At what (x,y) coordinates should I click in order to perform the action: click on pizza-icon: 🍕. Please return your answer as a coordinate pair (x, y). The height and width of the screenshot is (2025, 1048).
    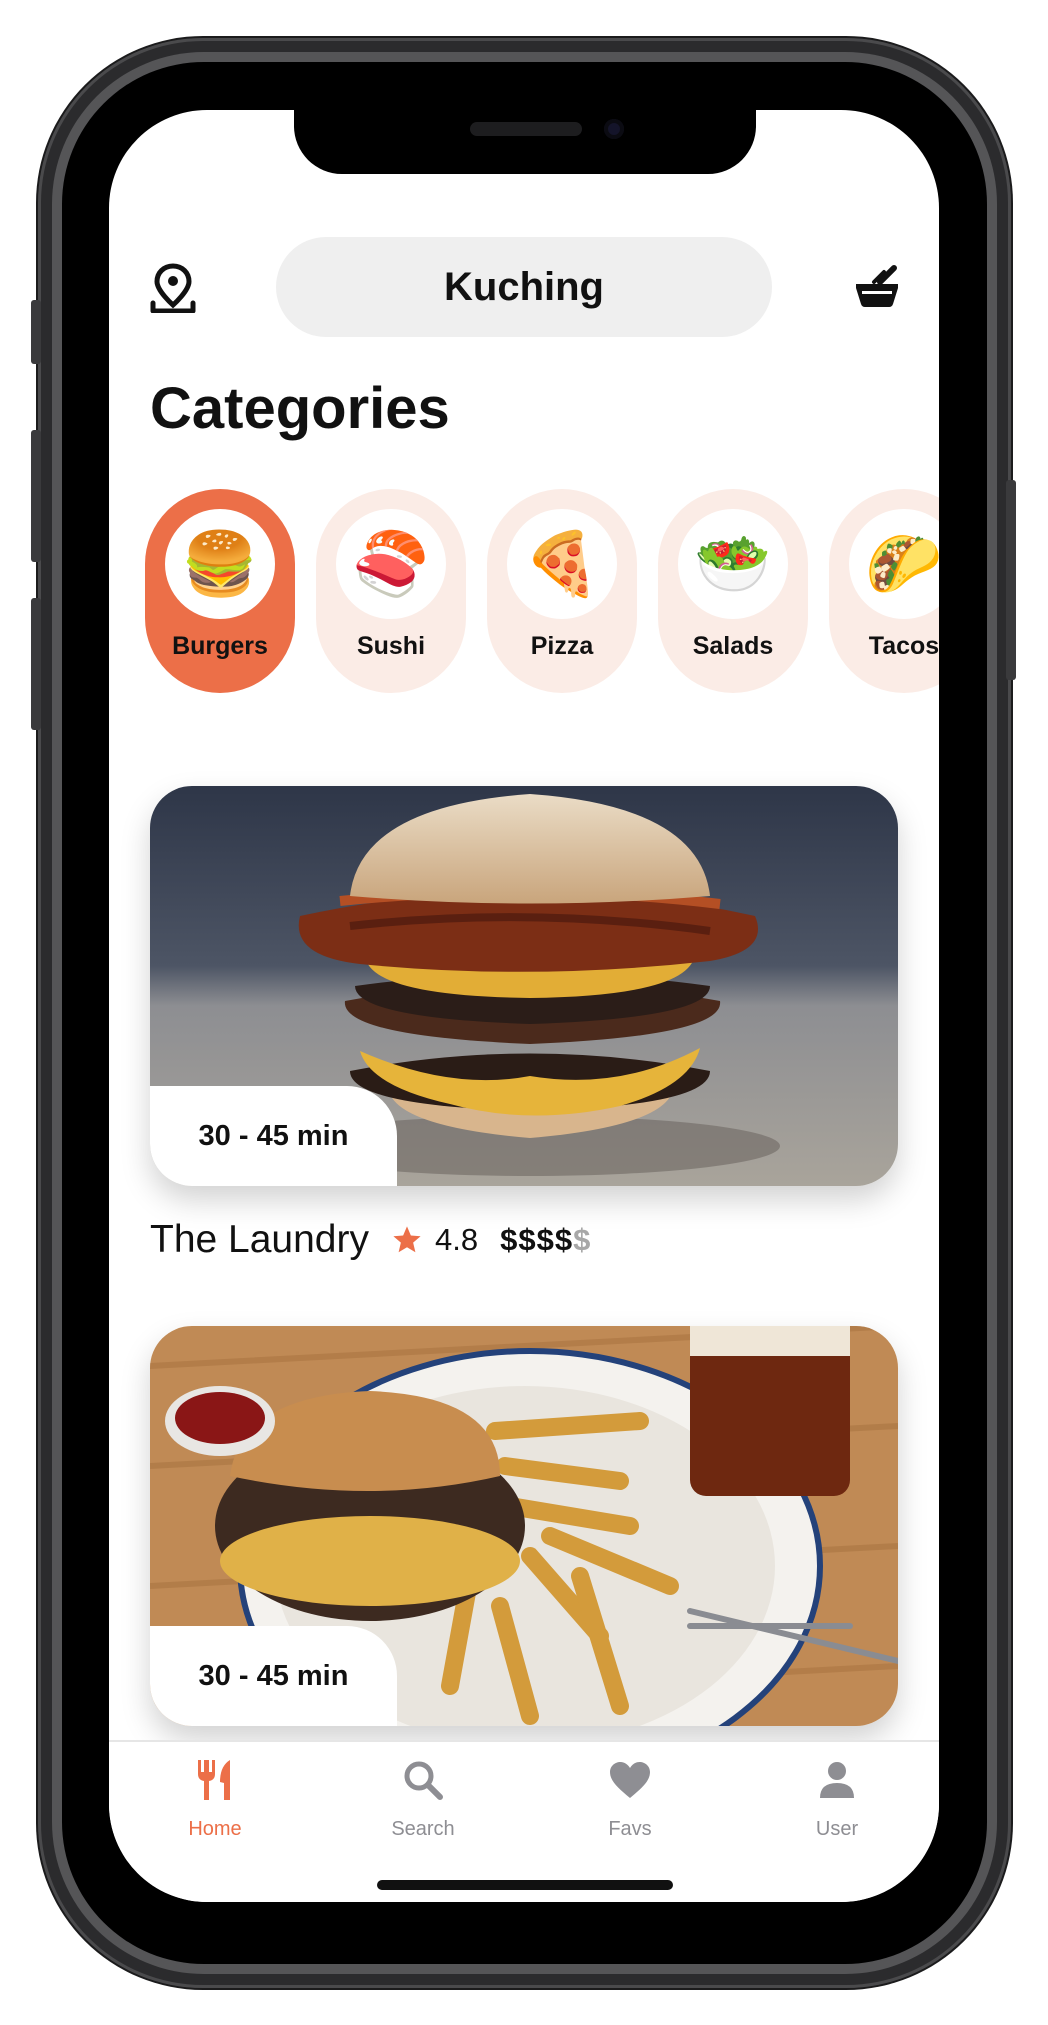
    Looking at the image, I should click on (562, 564).